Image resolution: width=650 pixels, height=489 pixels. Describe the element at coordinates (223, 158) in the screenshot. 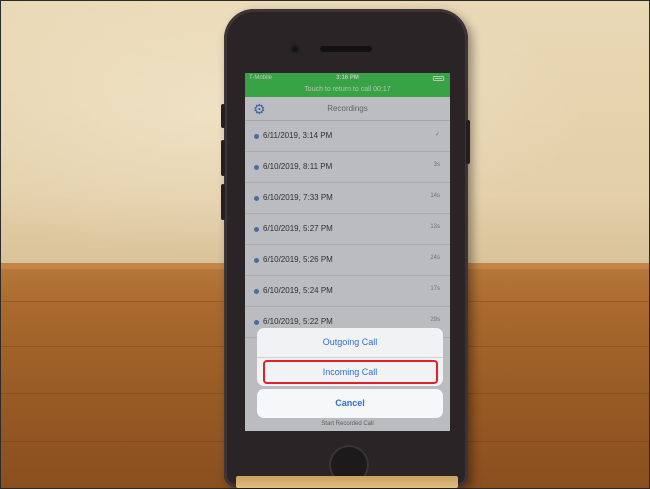

I see `volume-up-button` at that location.